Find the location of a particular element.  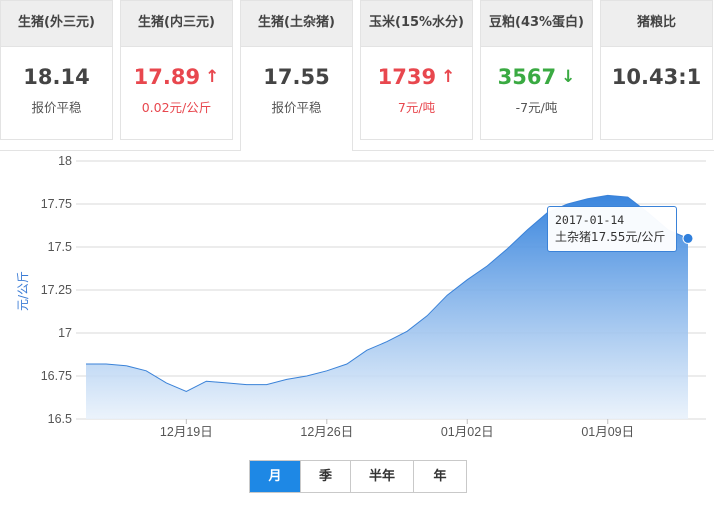

x-tick-label: 12月19日 is located at coordinates (186, 432).